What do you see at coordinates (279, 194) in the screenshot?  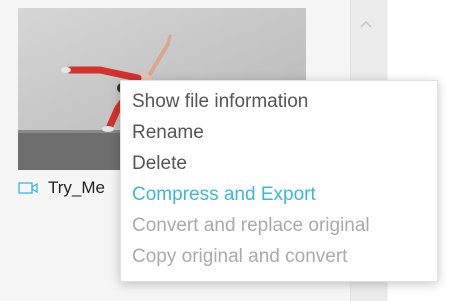 I see `menu-item-compress-and-export: Compress and Export` at bounding box center [279, 194].